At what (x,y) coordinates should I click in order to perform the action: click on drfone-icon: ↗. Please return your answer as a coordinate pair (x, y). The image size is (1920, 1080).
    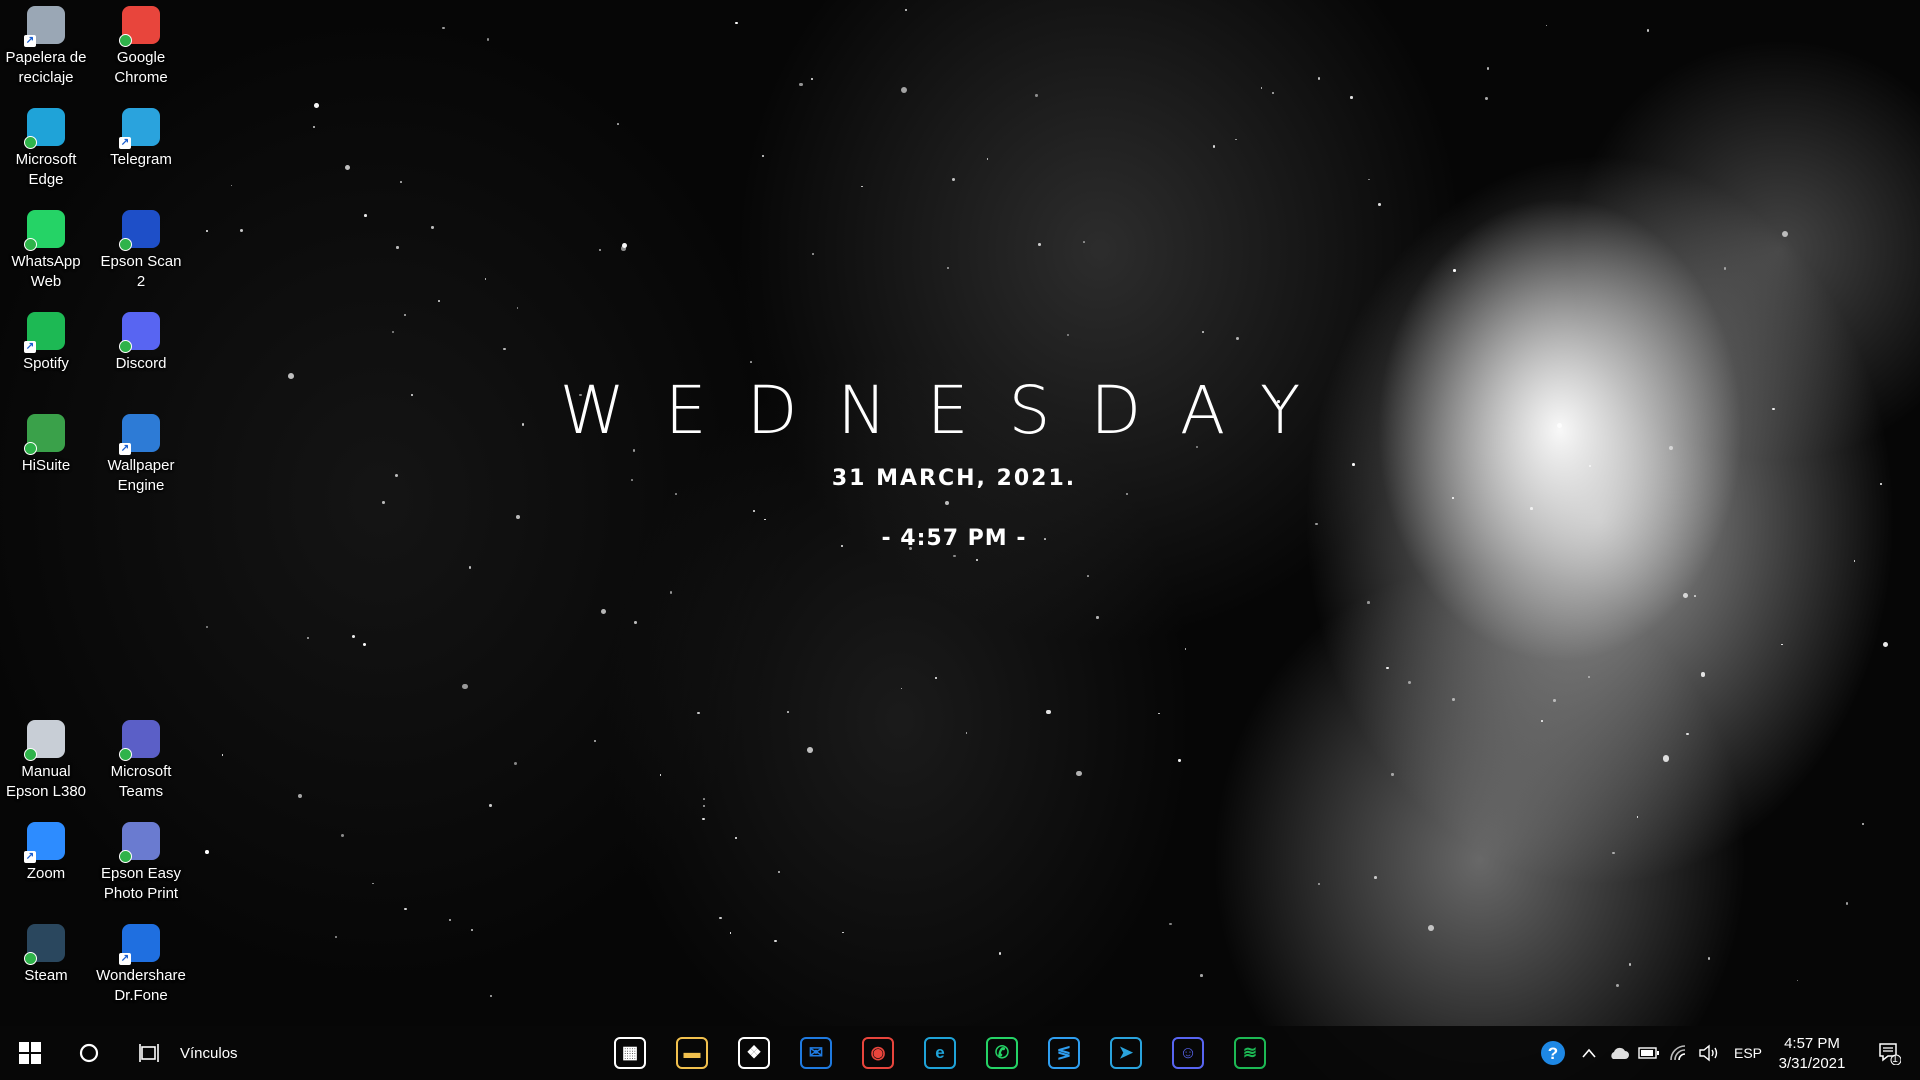
    Looking at the image, I should click on (139, 944).